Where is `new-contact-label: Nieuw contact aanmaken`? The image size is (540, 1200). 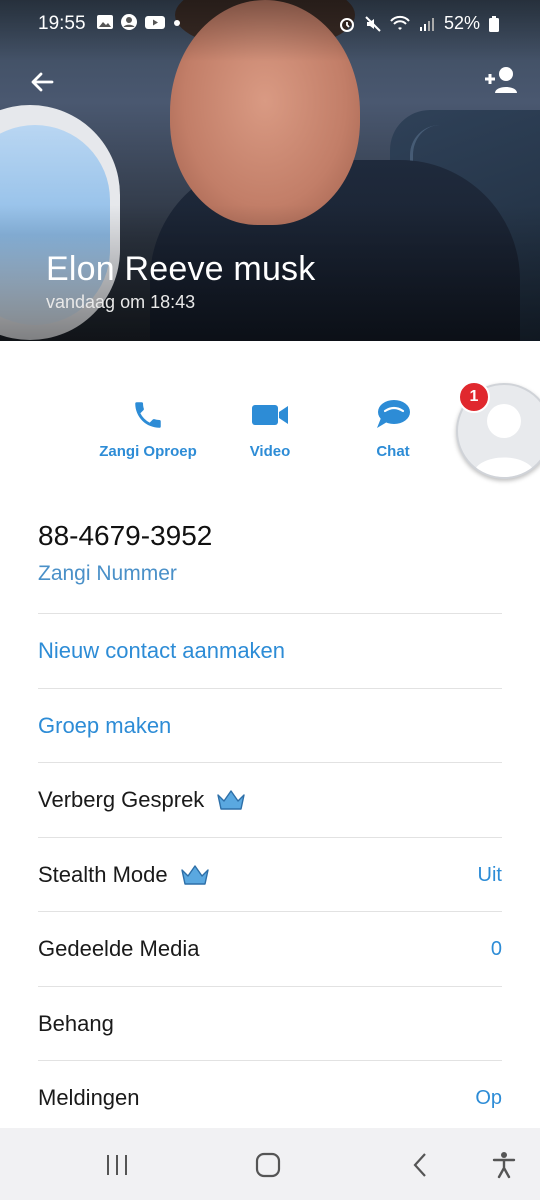
new-contact-label: Nieuw contact aanmaken is located at coordinates (162, 650).